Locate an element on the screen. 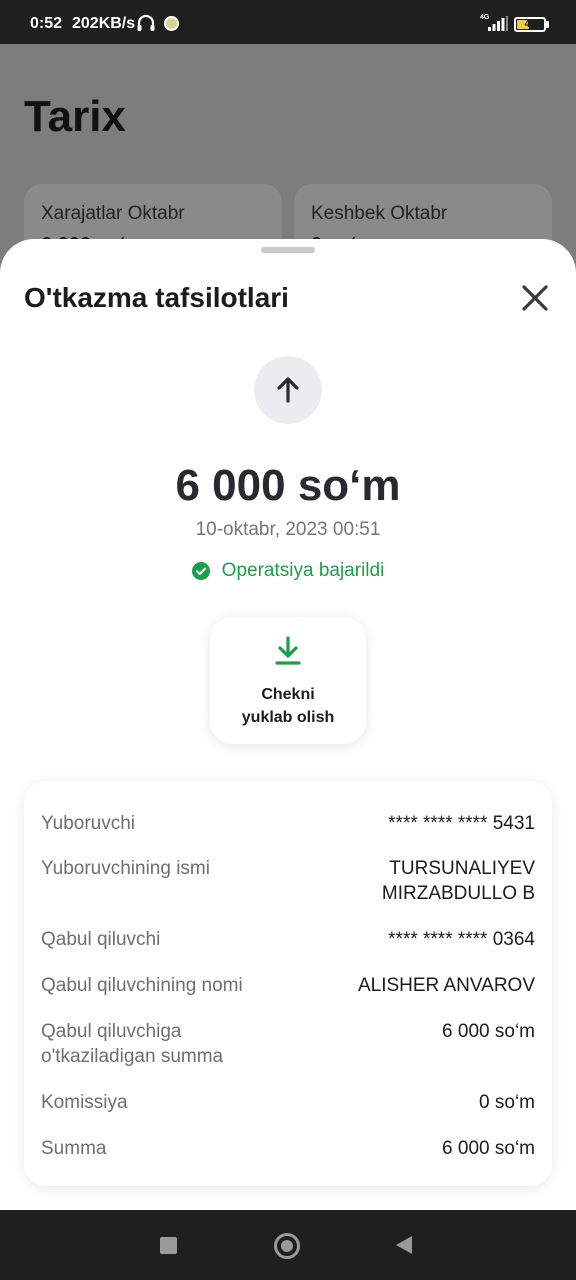  back-button is located at coordinates (404, 1245).